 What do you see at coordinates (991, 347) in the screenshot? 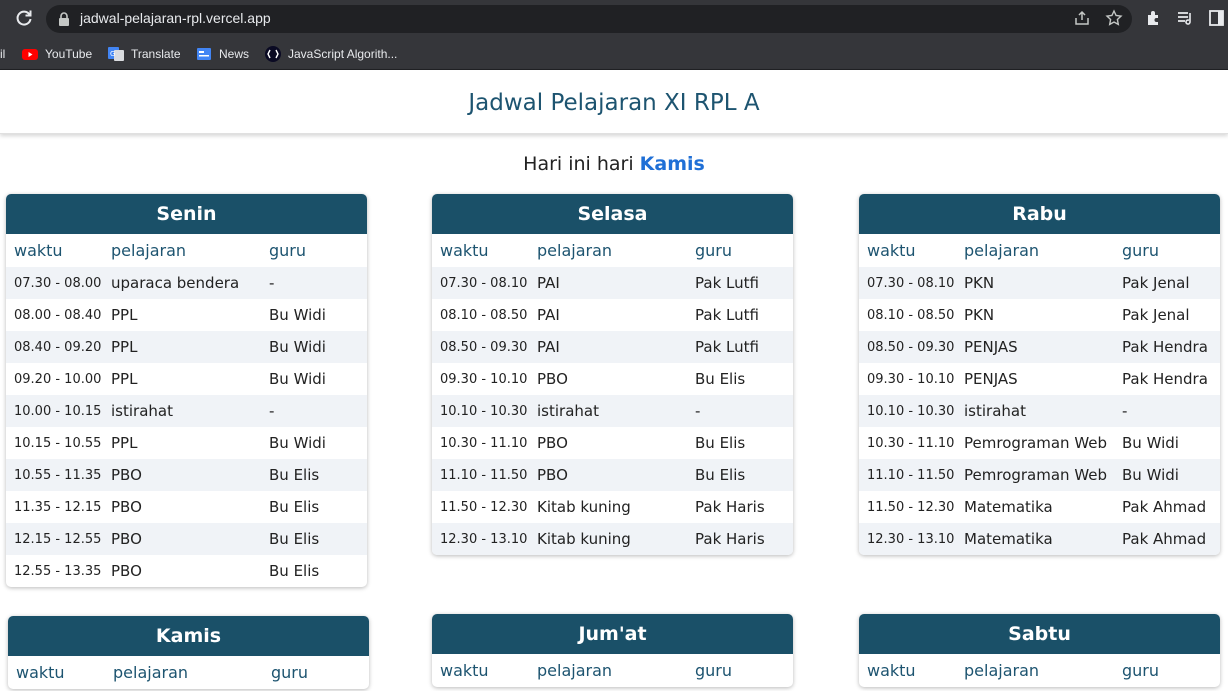
I see `cell-subject: PENJAS` at bounding box center [991, 347].